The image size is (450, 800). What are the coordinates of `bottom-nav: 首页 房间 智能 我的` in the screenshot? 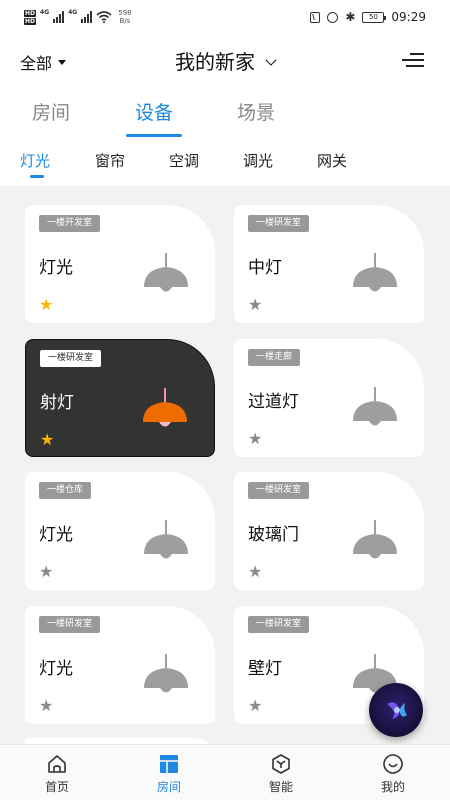 It's located at (225, 772).